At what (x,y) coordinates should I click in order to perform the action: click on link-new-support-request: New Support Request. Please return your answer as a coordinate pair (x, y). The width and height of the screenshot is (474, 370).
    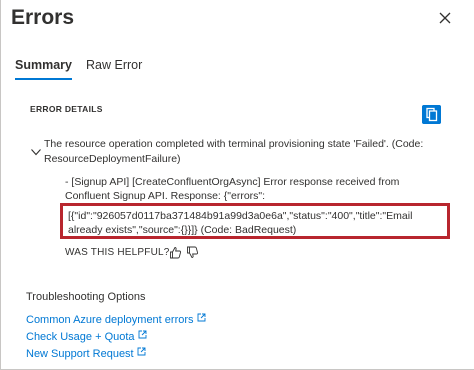
    Looking at the image, I should click on (86, 353).